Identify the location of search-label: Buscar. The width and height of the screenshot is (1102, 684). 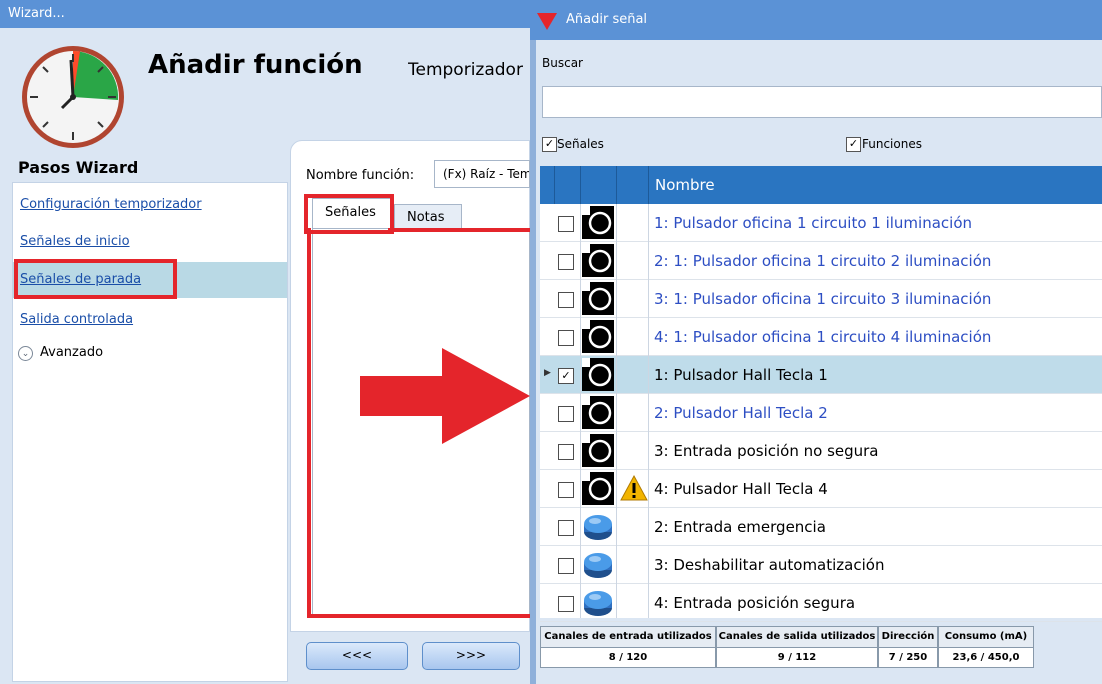
(562, 63).